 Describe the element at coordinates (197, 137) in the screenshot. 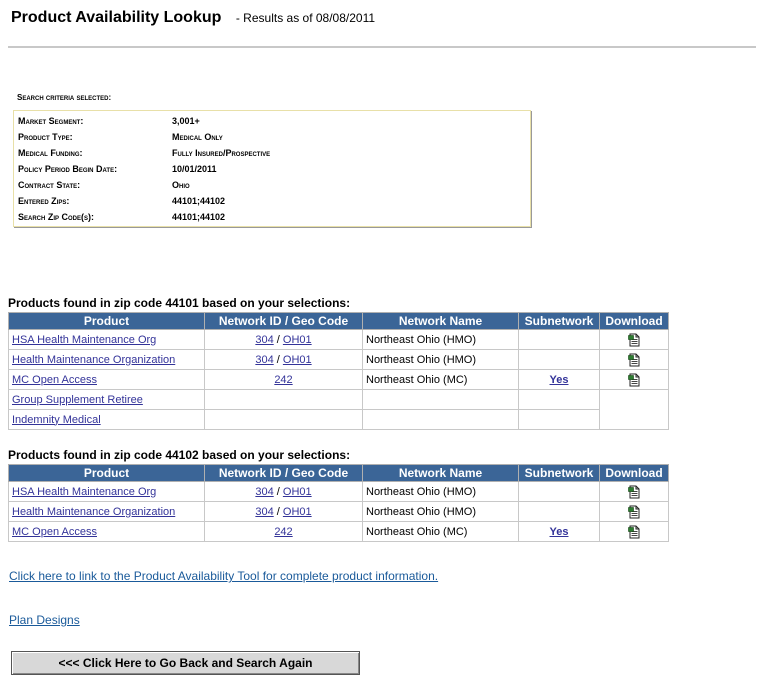

I see `criteria-value: Medical Only` at that location.